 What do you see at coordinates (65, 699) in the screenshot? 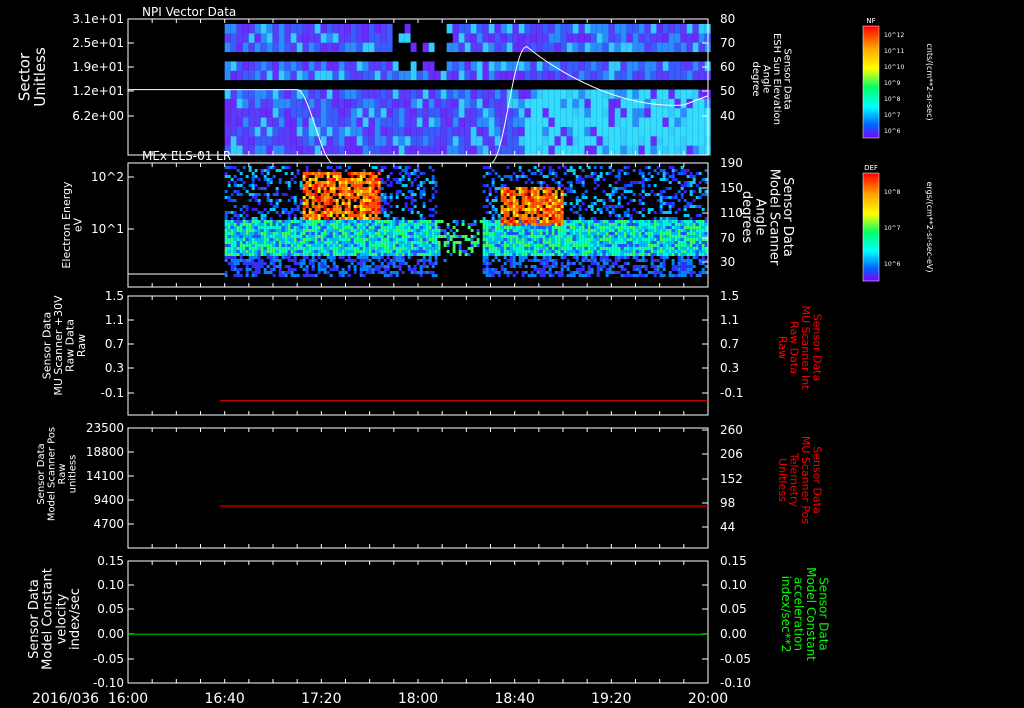
I see `date-label: 2016/036` at bounding box center [65, 699].